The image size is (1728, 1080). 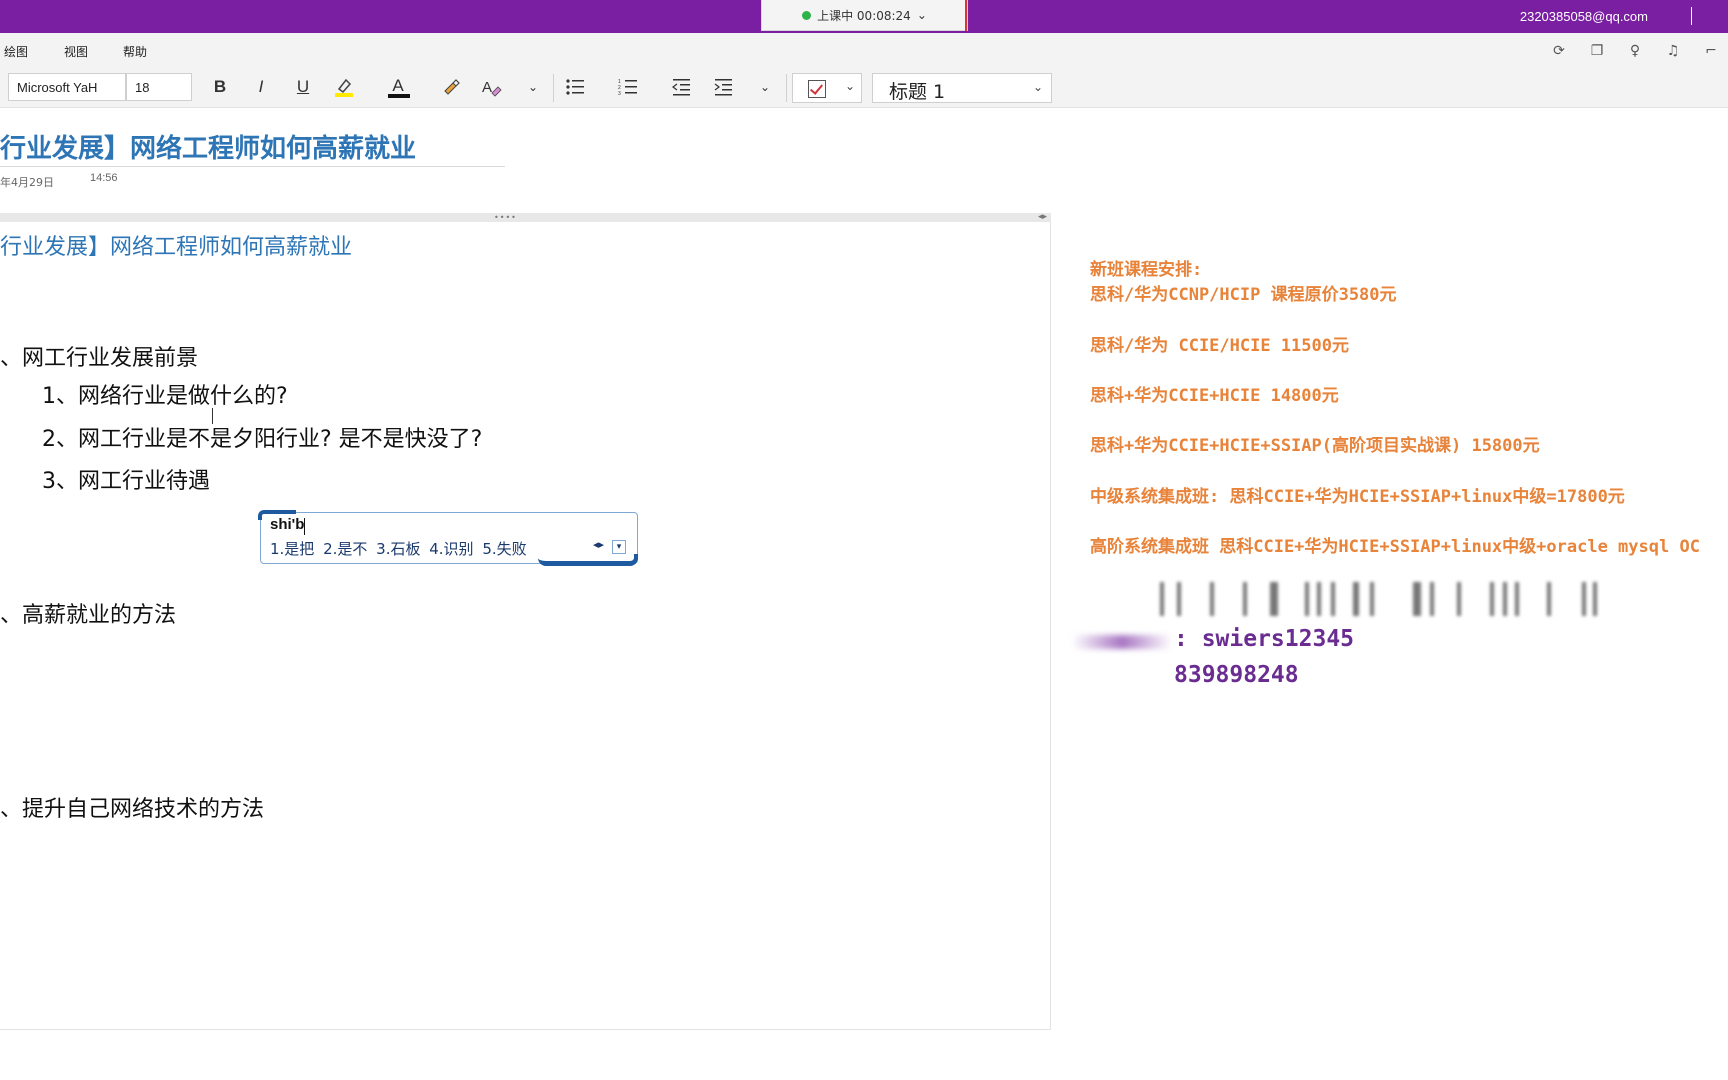 What do you see at coordinates (1559, 51) in the screenshot?
I see `sync-icon: ⟳` at bounding box center [1559, 51].